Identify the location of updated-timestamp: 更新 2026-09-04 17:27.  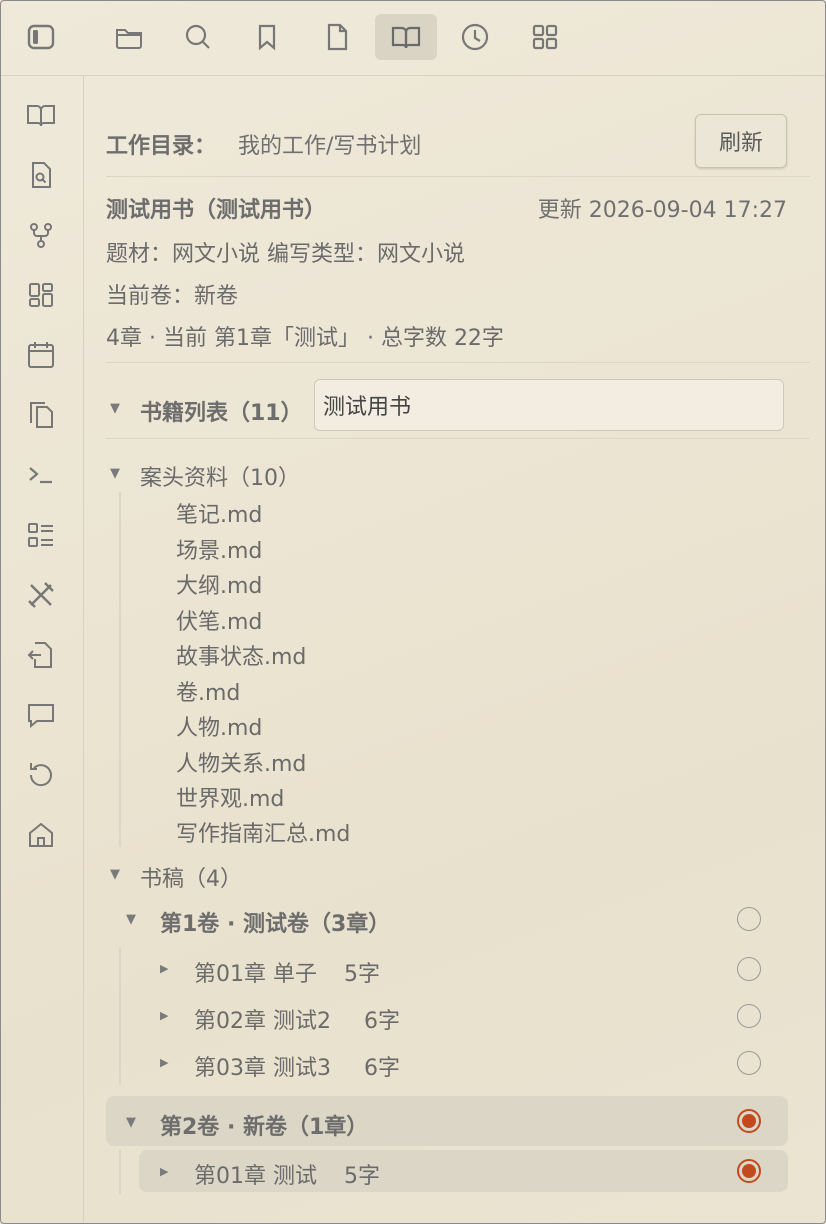
(662, 210).